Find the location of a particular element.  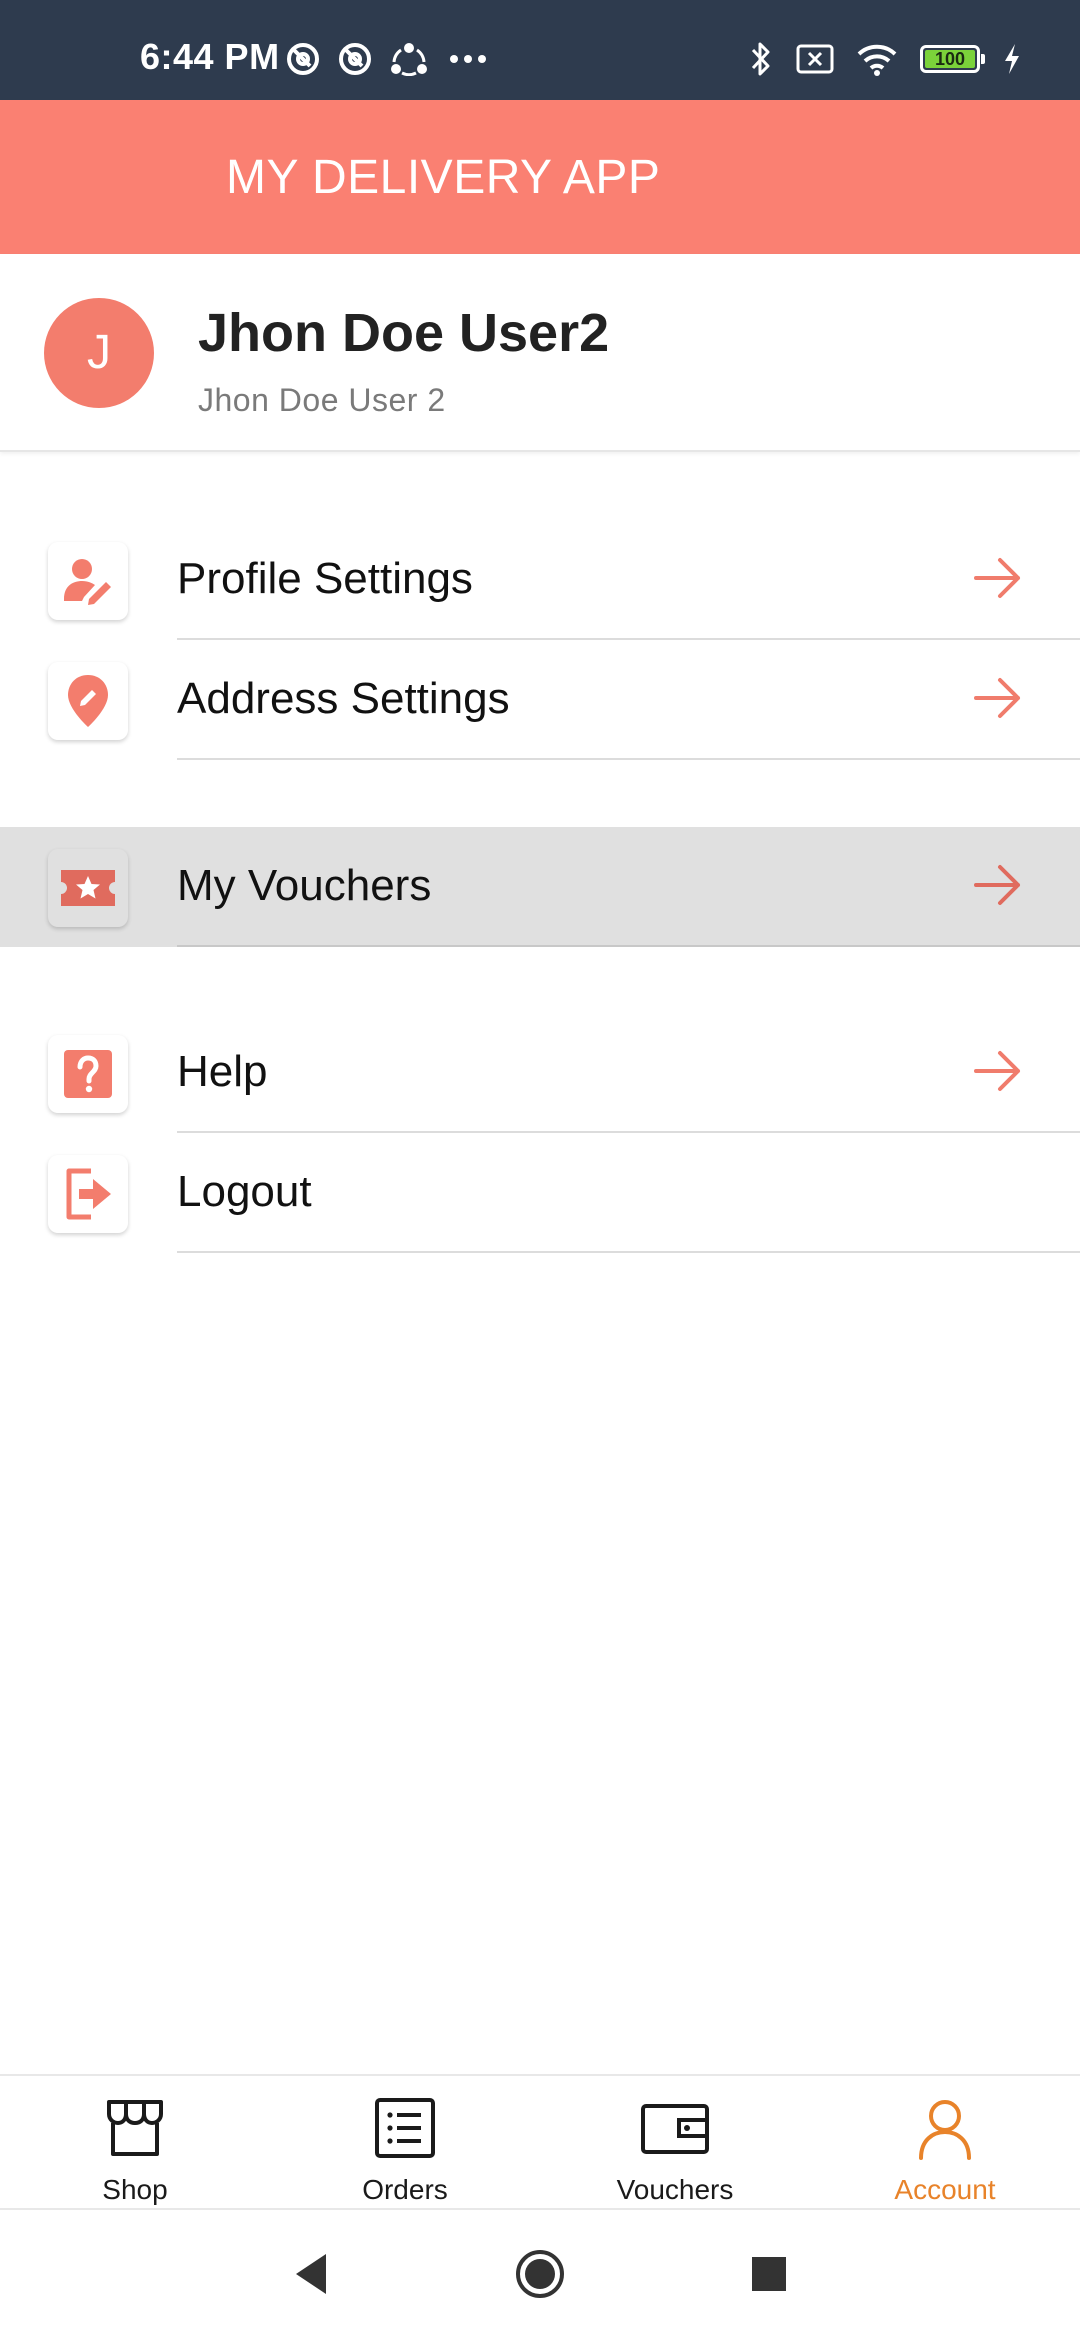

menu-item-logout: Logout is located at coordinates (540, 1193).